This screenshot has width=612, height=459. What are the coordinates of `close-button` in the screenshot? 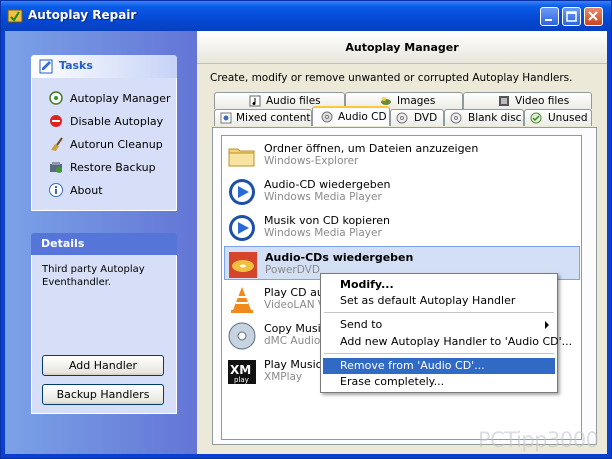 It's located at (593, 16).